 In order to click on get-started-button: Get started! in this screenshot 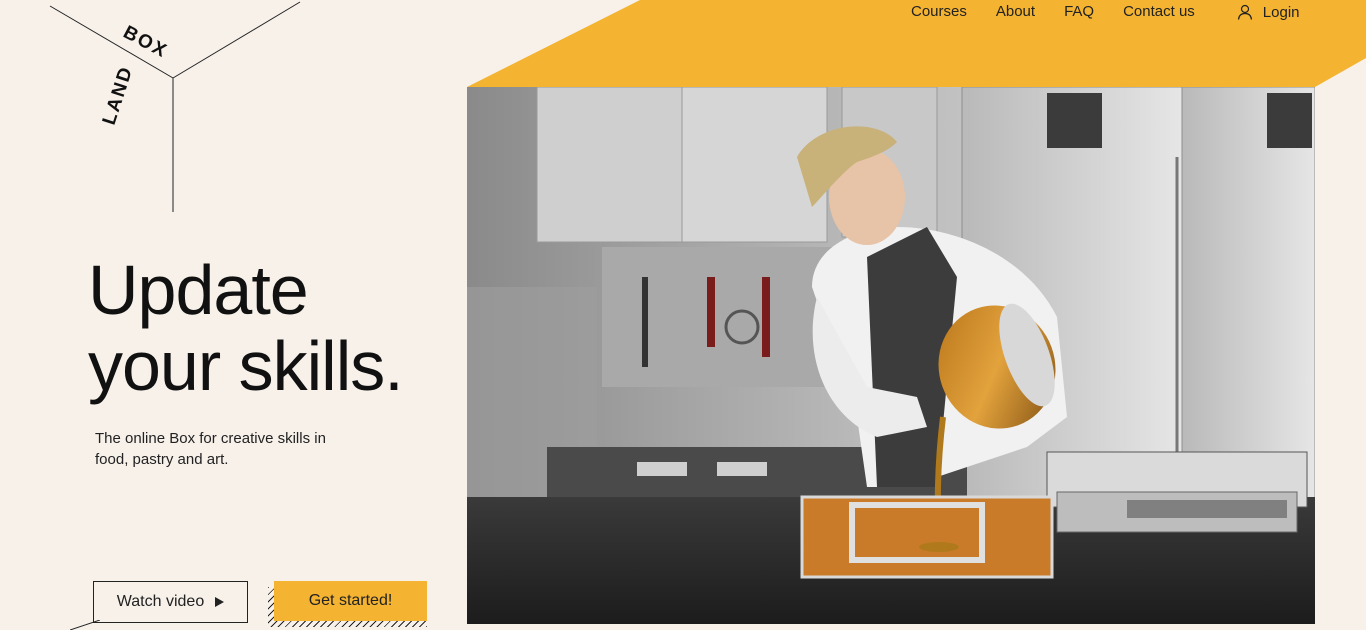, I will do `click(350, 601)`.